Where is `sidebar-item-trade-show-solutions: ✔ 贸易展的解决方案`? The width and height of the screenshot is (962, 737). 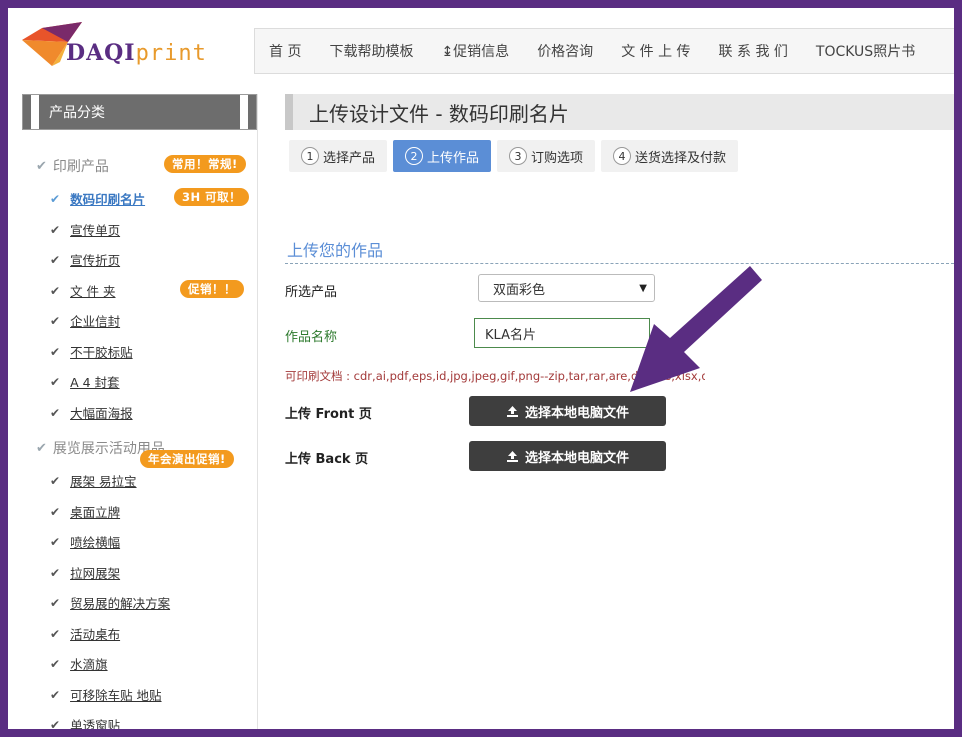
sidebar-item-trade-show-solutions: ✔ 贸易展的解决方案 is located at coordinates (110, 602).